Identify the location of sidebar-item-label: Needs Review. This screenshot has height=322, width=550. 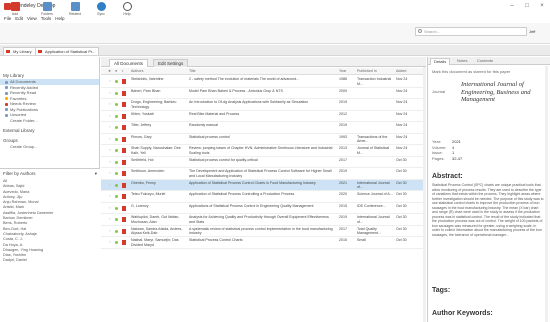
(23, 103).